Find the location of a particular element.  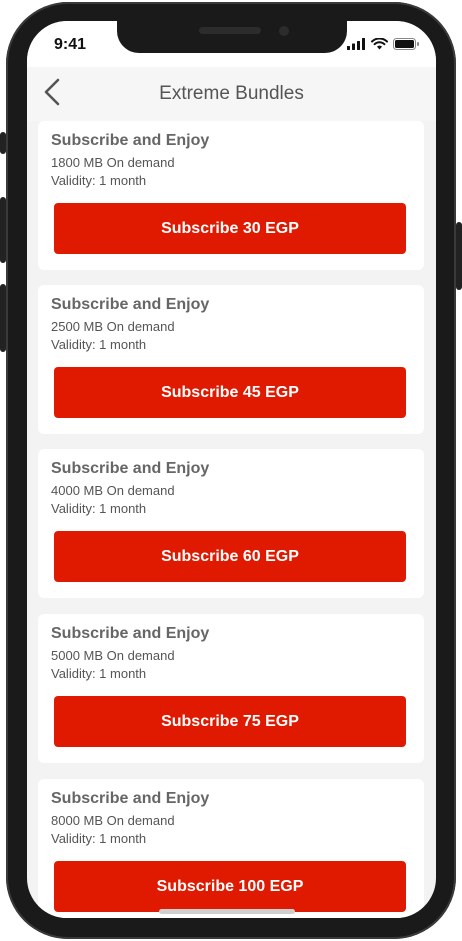

bundle-data: 1800 MB On demand is located at coordinates (113, 162).